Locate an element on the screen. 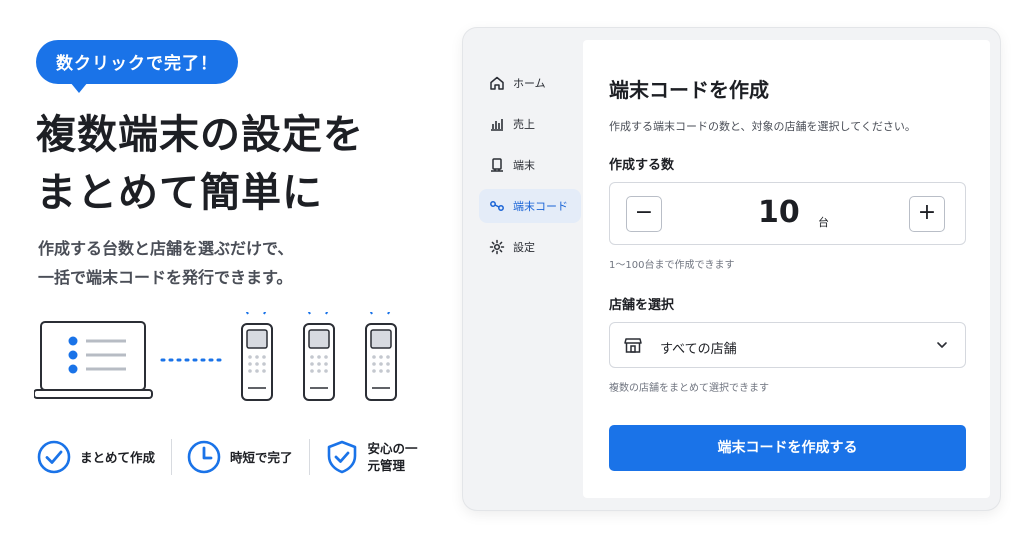 The height and width of the screenshot is (538, 1024). sidebar-item-terminals: 端末 is located at coordinates (530, 165).